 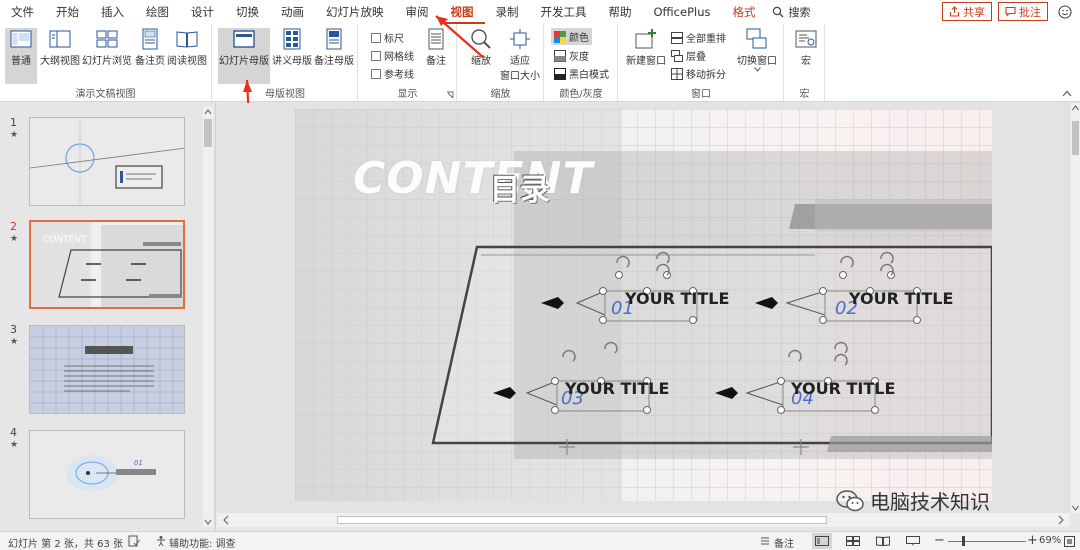 What do you see at coordinates (376, 73) in the screenshot?
I see `guides-checkbox-box` at bounding box center [376, 73].